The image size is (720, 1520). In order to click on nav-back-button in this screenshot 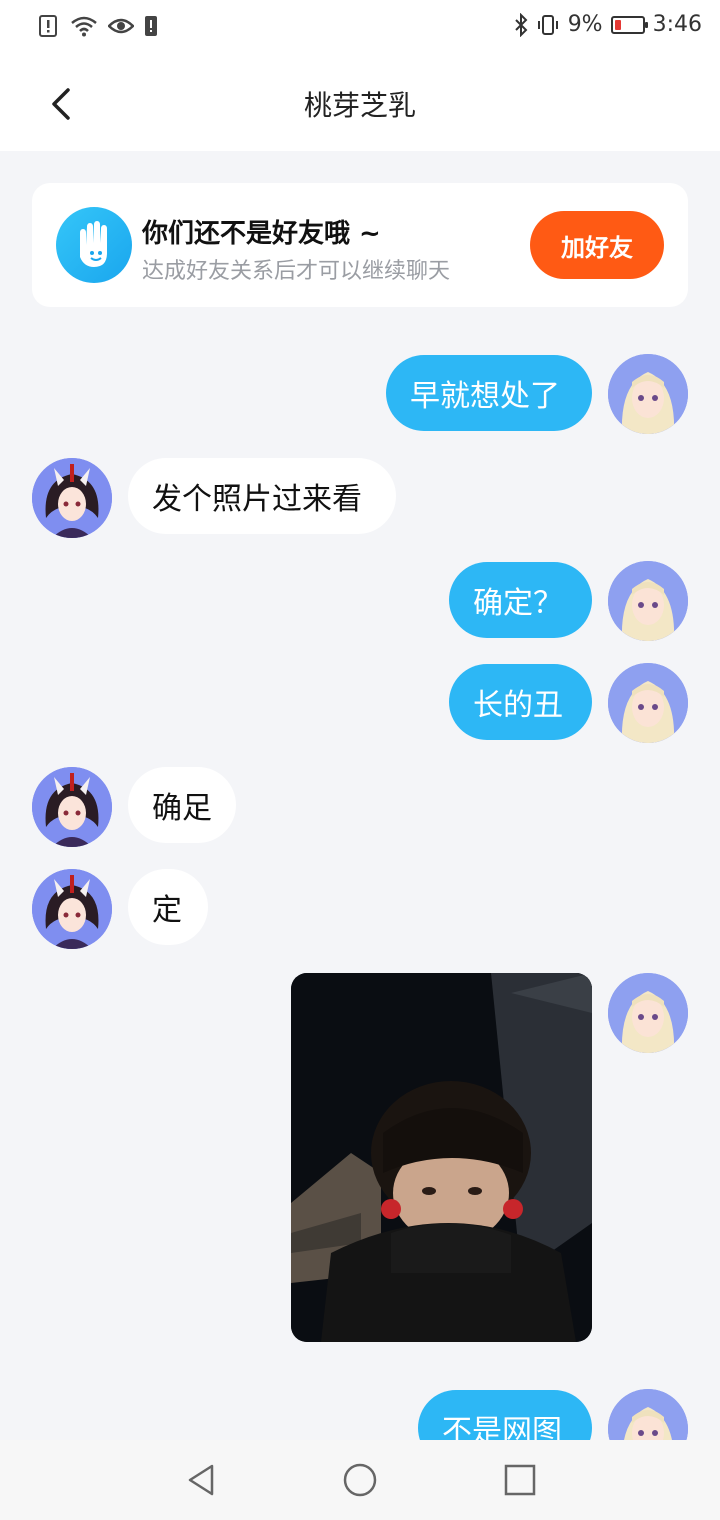, I will do `click(202, 1480)`.